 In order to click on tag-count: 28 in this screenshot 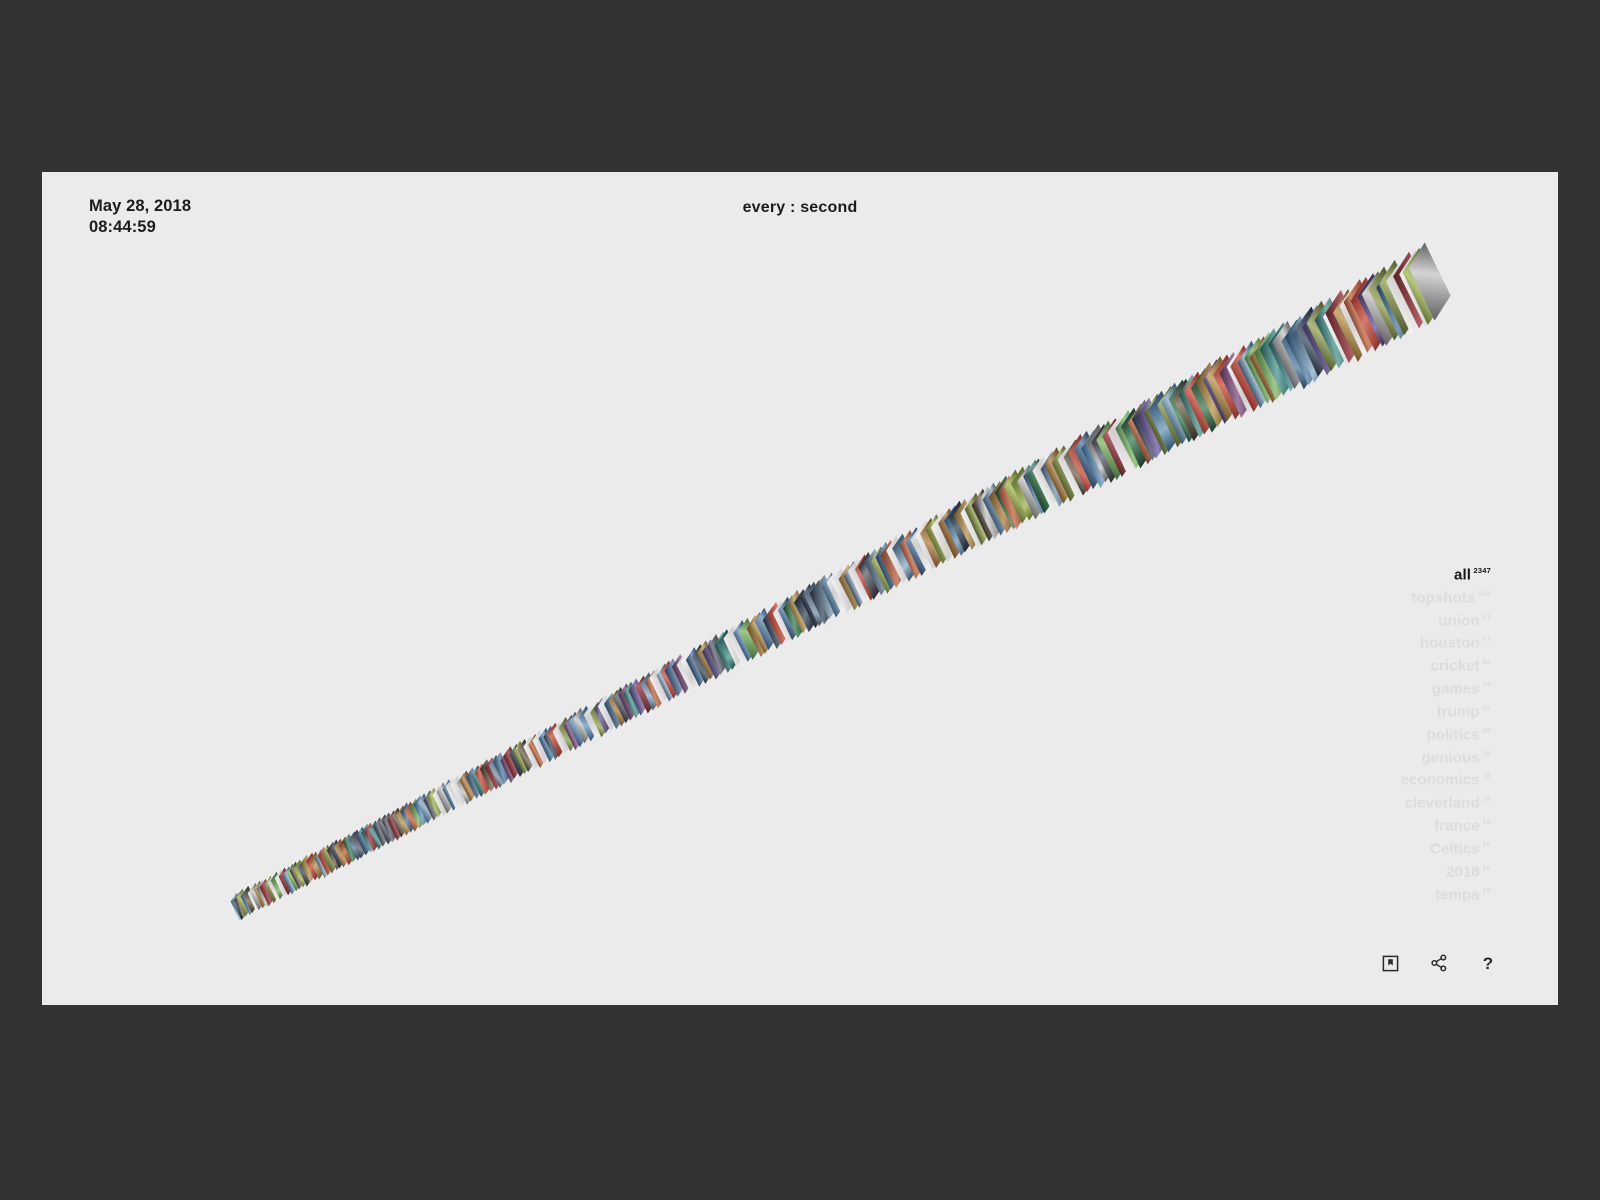, I will do `click(1486, 753)`.